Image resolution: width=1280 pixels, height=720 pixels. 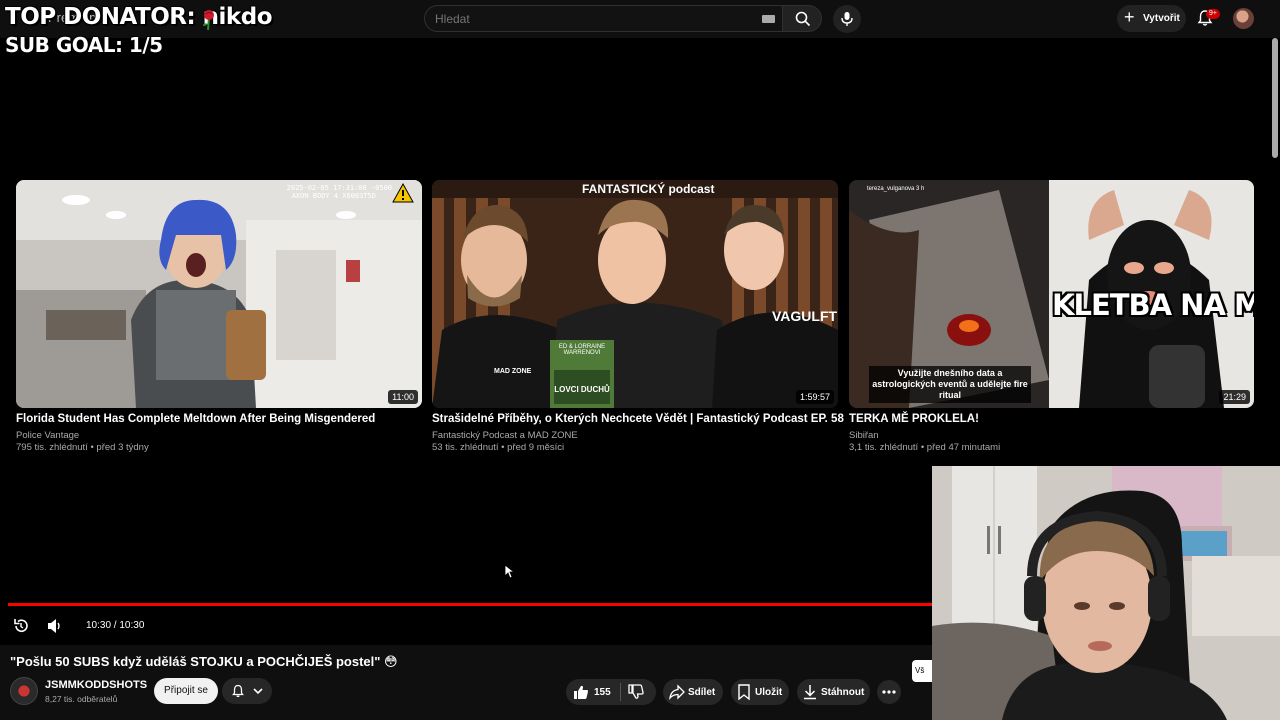 I want to click on subscription-notifications-button, so click(x=247, y=691).